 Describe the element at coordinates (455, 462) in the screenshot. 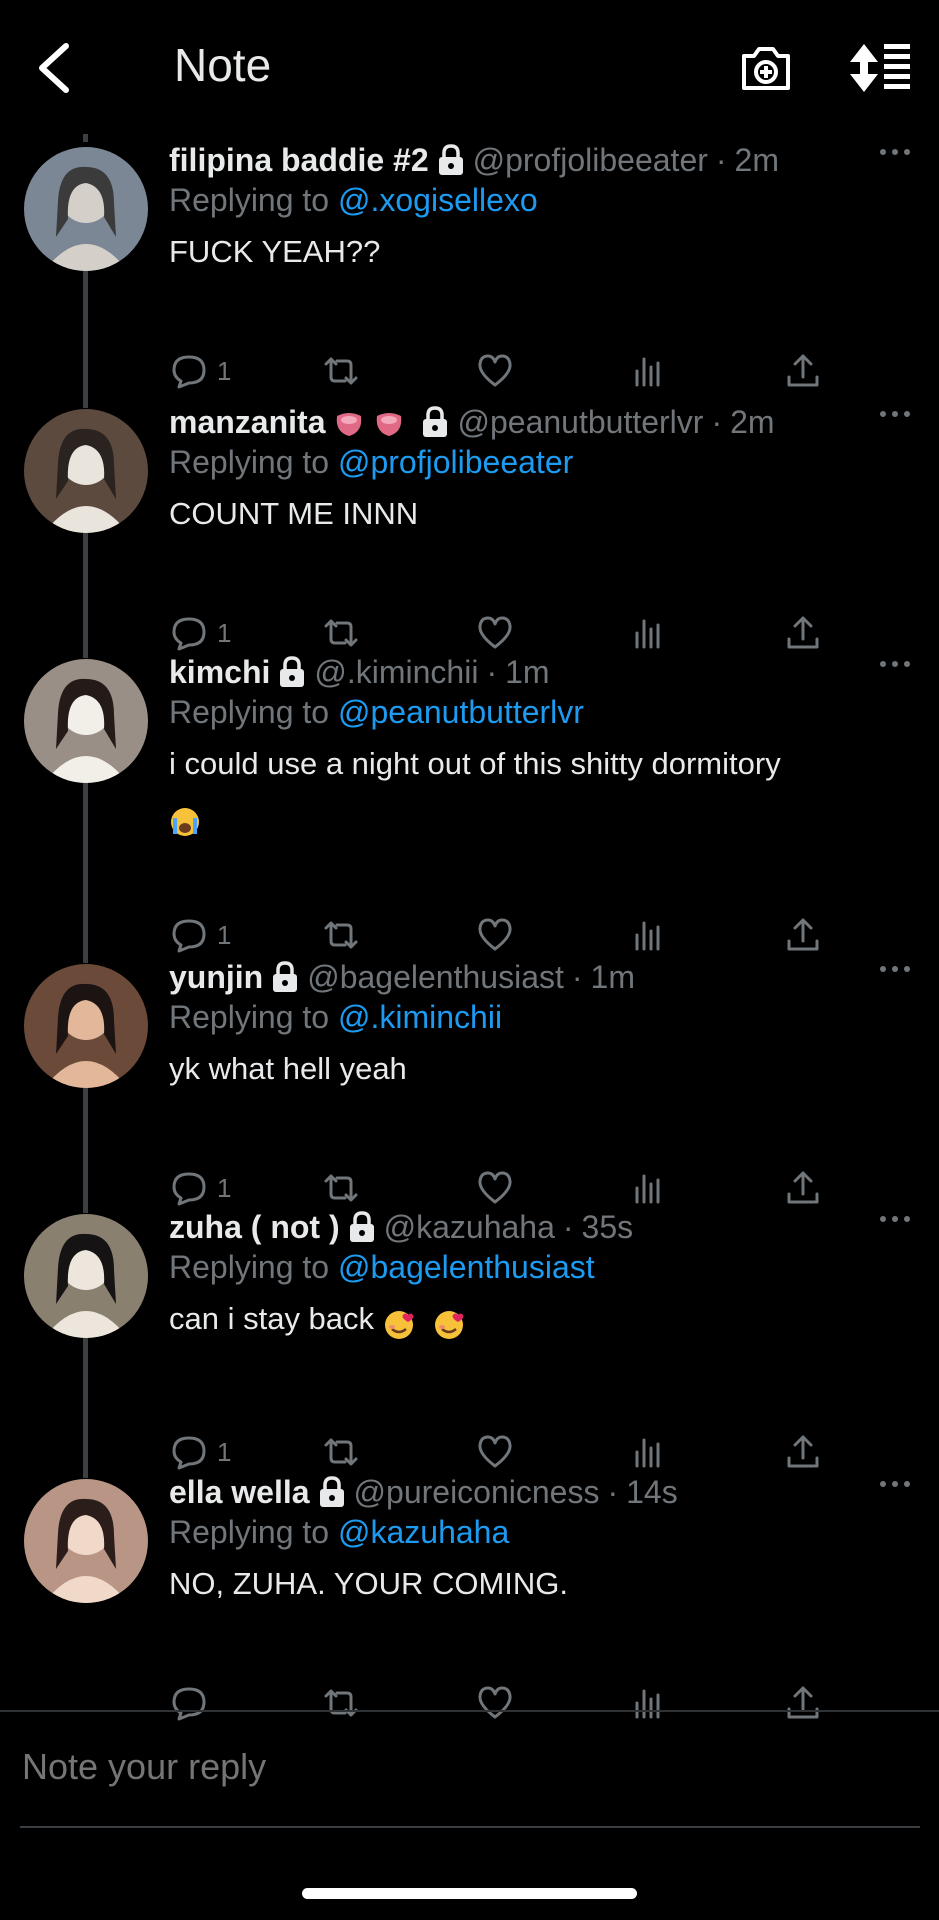

I see `replying-to-mention: @profjolibeeater` at that location.